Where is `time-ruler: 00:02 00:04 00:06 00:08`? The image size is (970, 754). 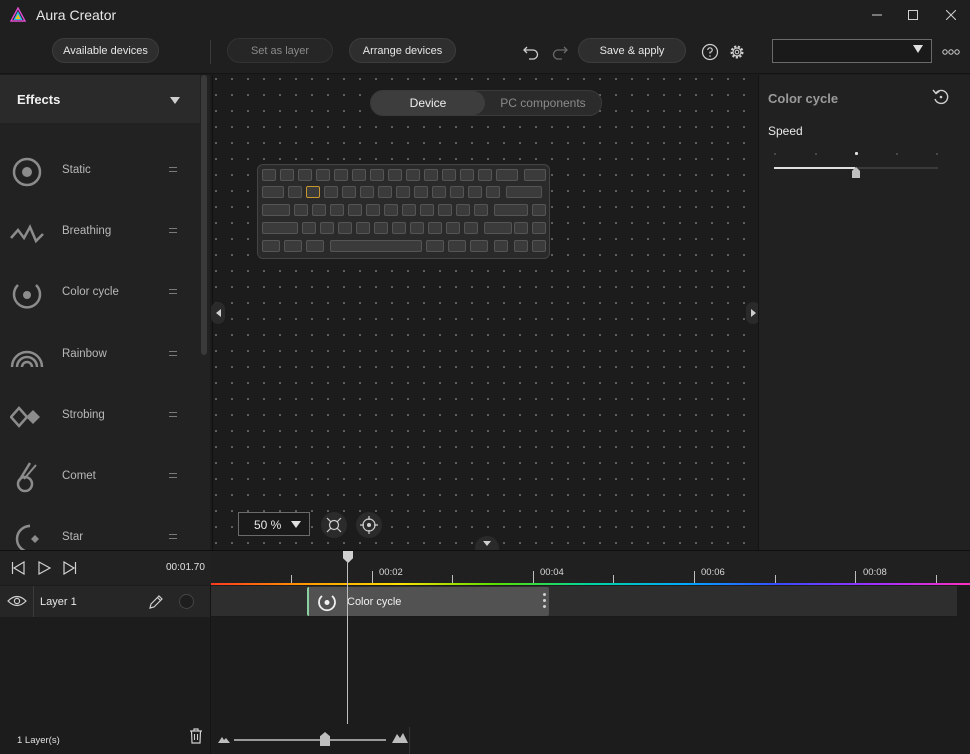
time-ruler: 00:02 00:04 00:06 00:08 is located at coordinates (590, 568).